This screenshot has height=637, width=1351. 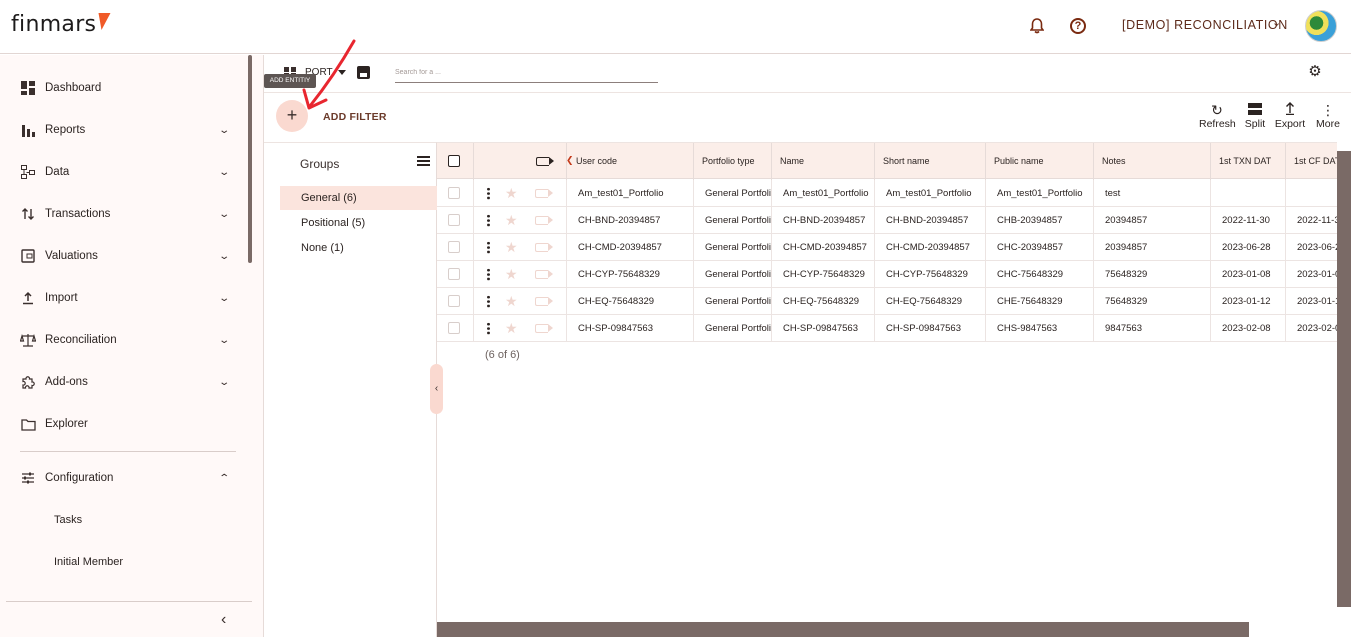 What do you see at coordinates (1078, 26) in the screenshot?
I see `help-icon: ?` at bounding box center [1078, 26].